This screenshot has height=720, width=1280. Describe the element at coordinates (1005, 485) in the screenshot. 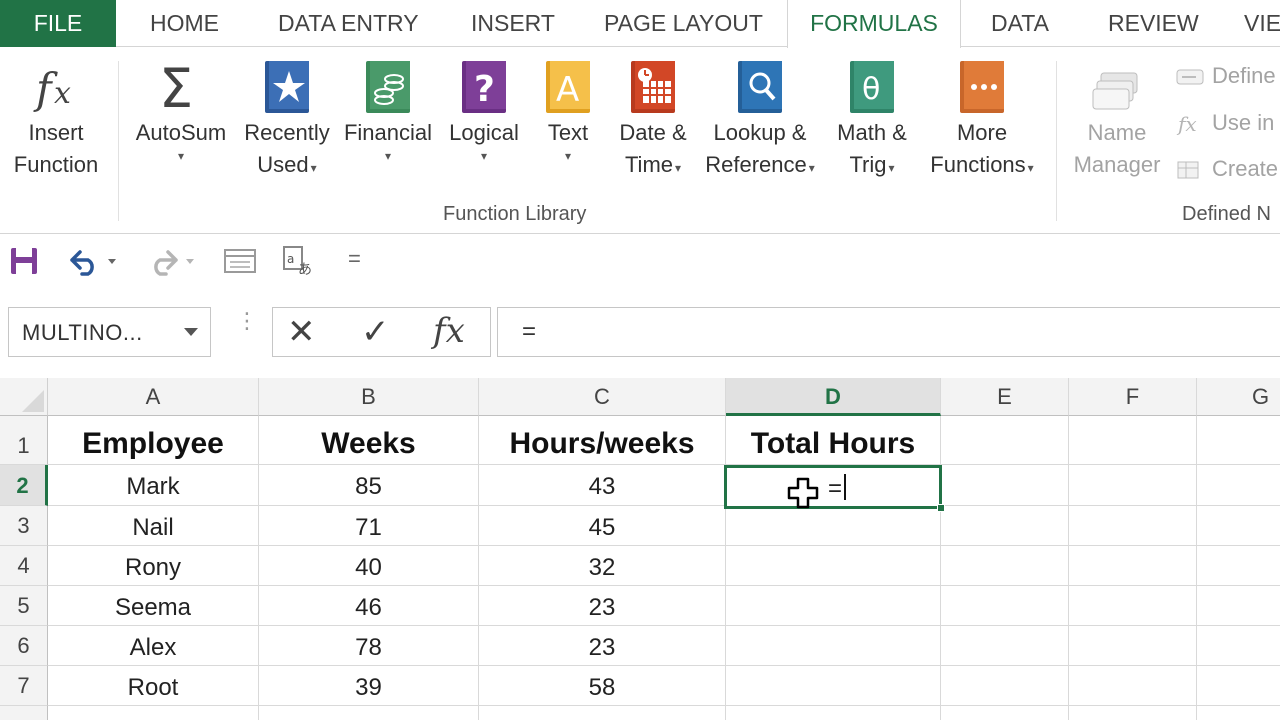

I see `cell-e2` at that location.